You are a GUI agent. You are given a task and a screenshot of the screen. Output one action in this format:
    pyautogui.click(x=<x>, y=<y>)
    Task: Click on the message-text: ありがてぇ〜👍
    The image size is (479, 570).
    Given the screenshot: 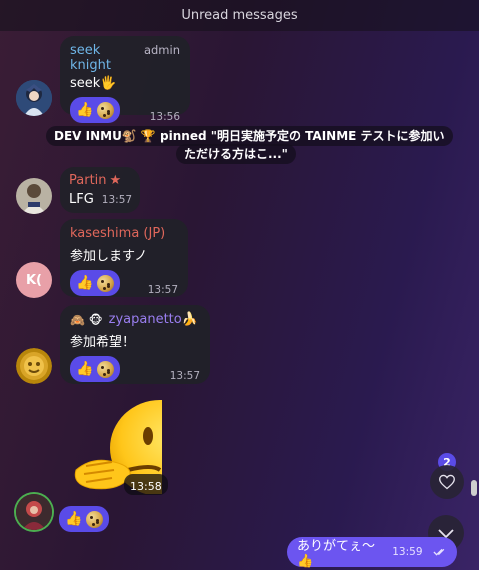 What is the action you would take?
    pyautogui.click(x=336, y=554)
    